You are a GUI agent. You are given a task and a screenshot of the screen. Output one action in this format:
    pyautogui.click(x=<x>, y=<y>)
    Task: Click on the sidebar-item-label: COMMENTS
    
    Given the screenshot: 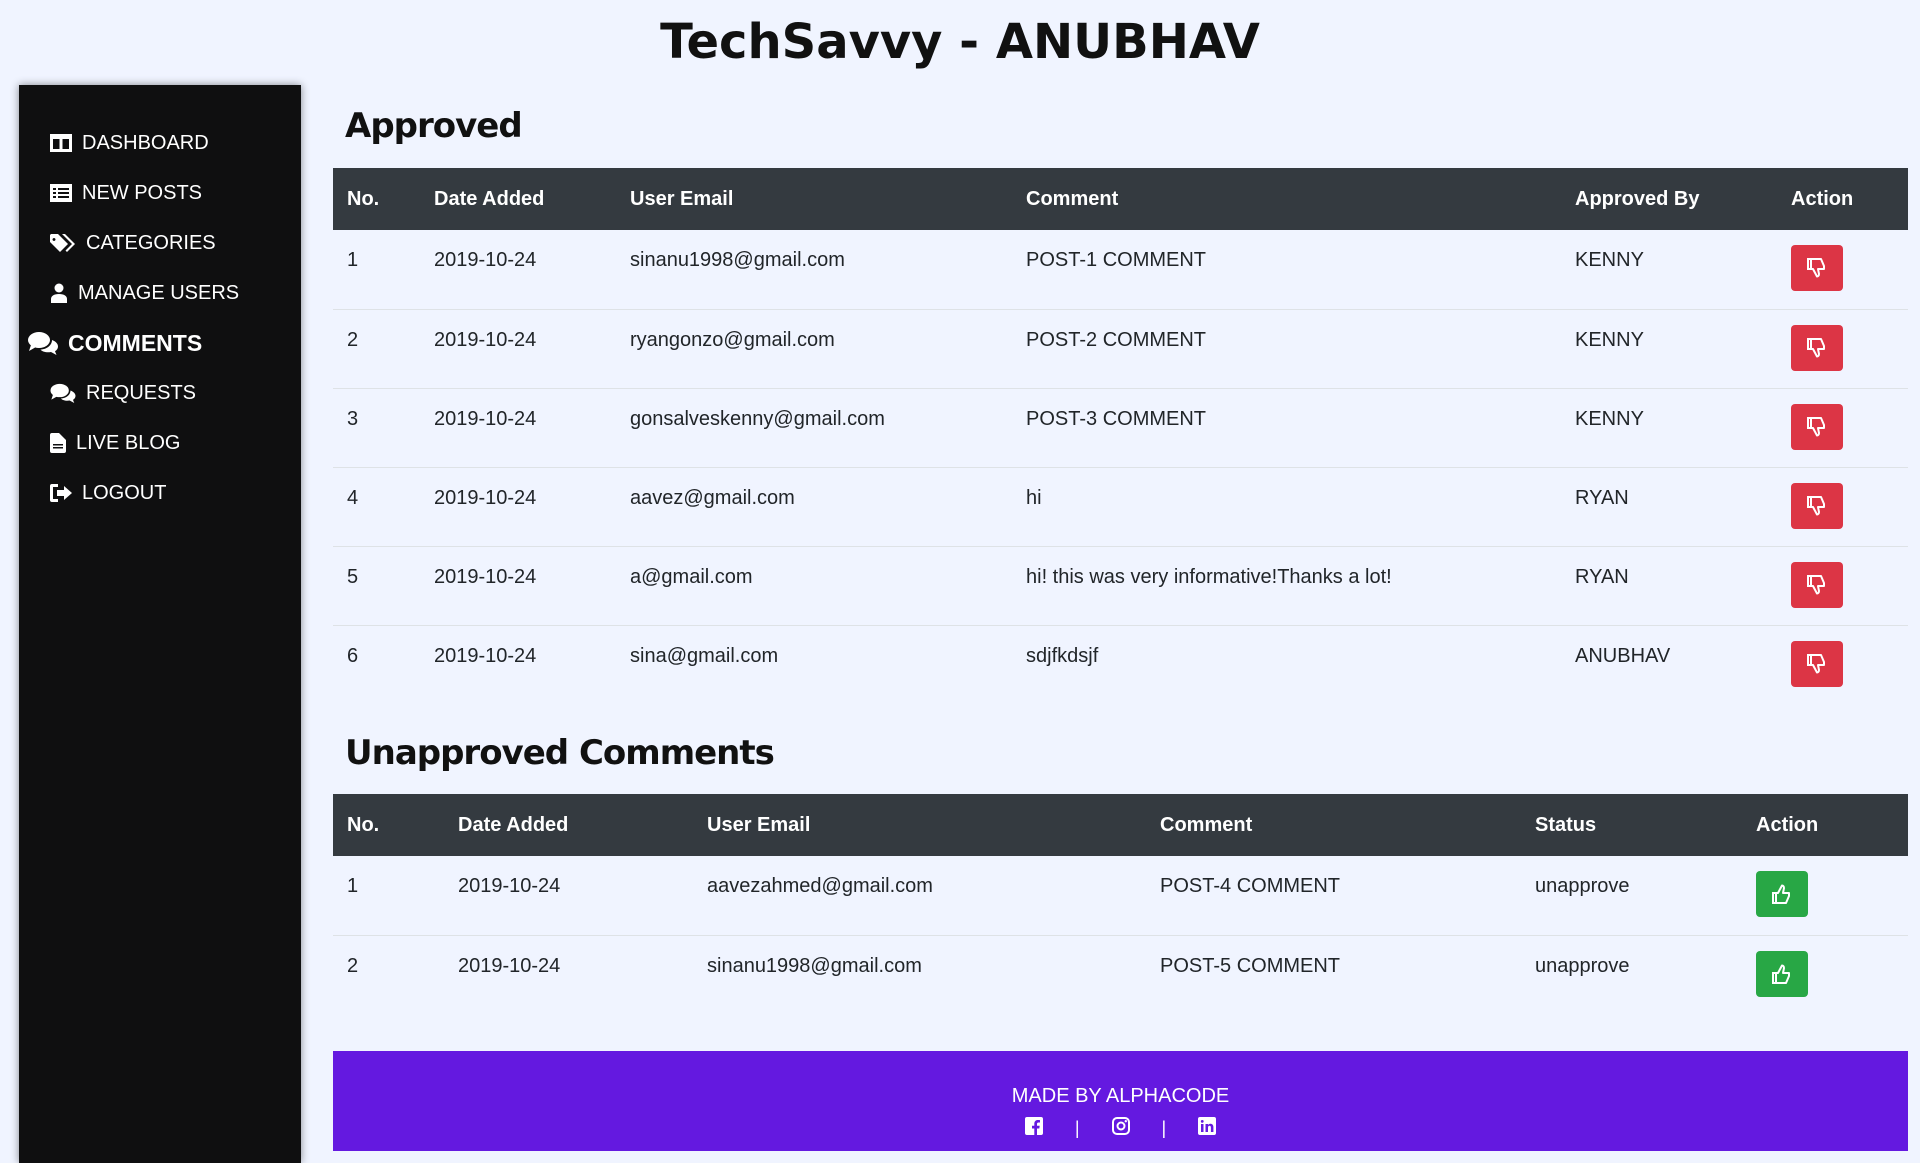 What is the action you would take?
    pyautogui.click(x=135, y=342)
    